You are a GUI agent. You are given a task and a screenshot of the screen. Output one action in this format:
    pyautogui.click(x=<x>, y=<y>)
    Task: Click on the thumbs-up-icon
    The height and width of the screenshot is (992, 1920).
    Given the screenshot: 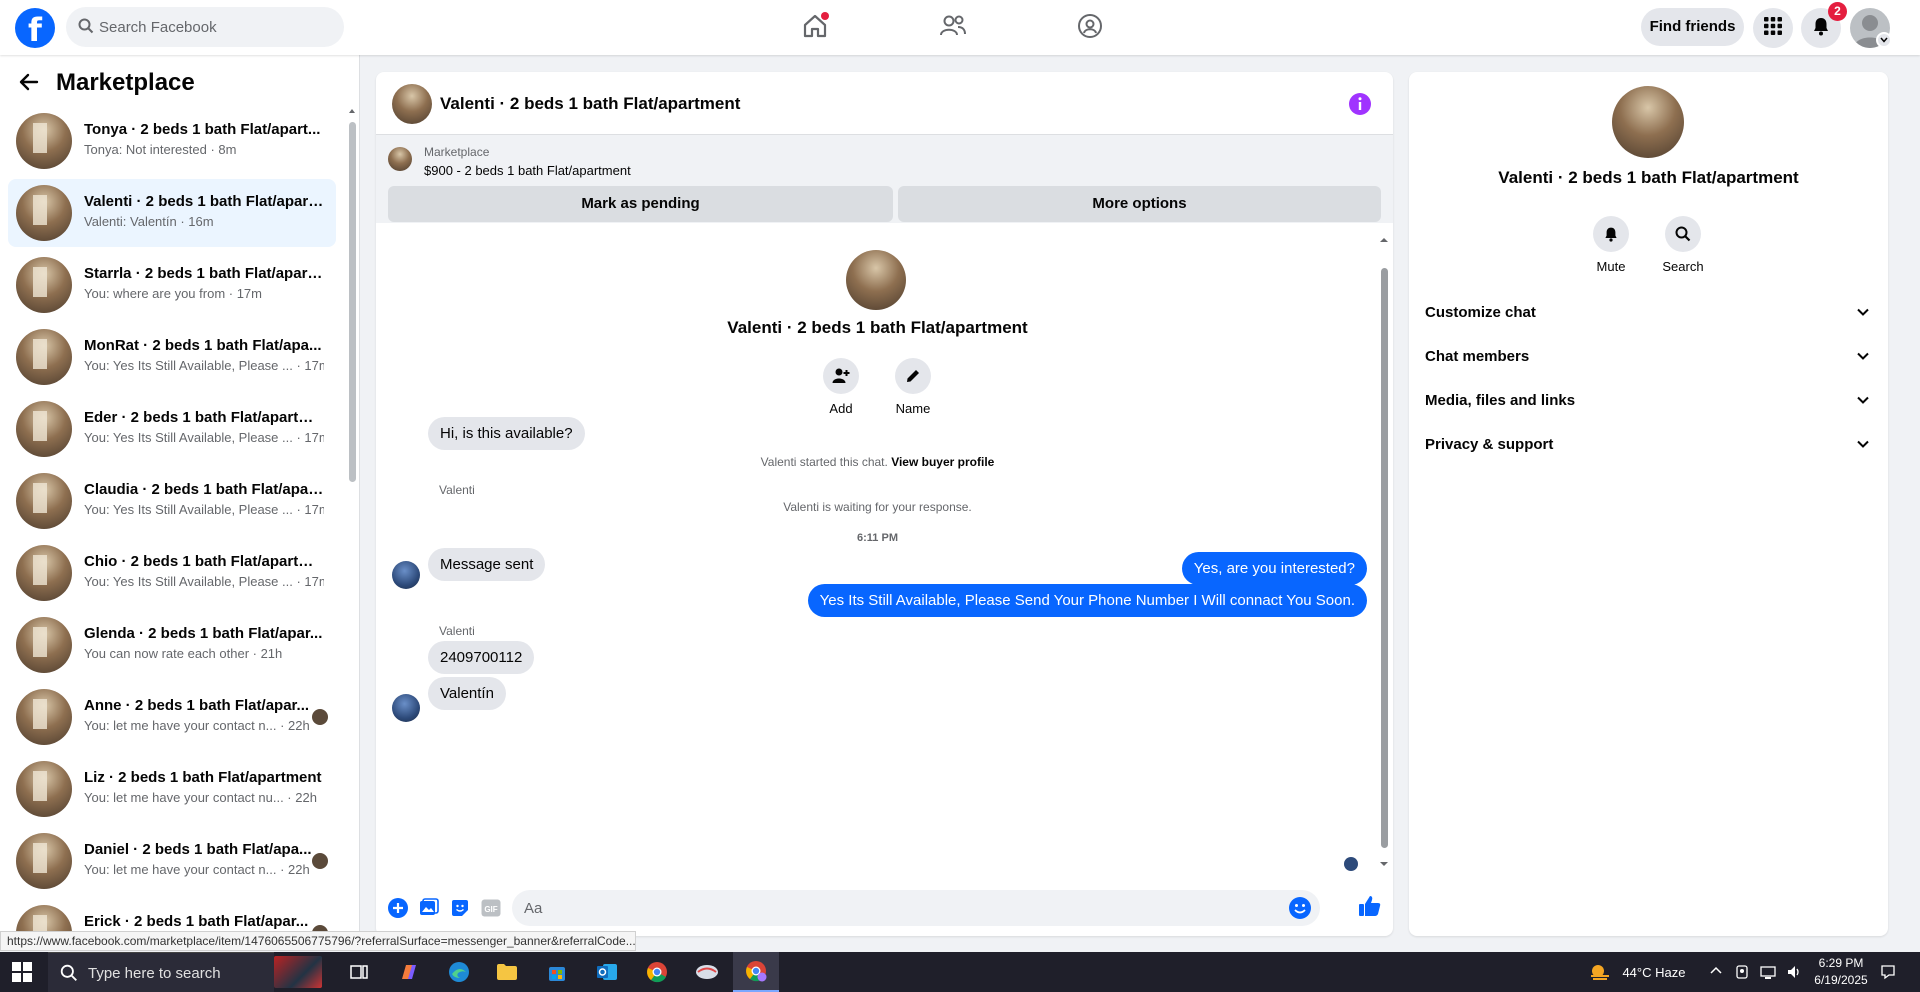 What is the action you would take?
    pyautogui.click(x=1370, y=906)
    